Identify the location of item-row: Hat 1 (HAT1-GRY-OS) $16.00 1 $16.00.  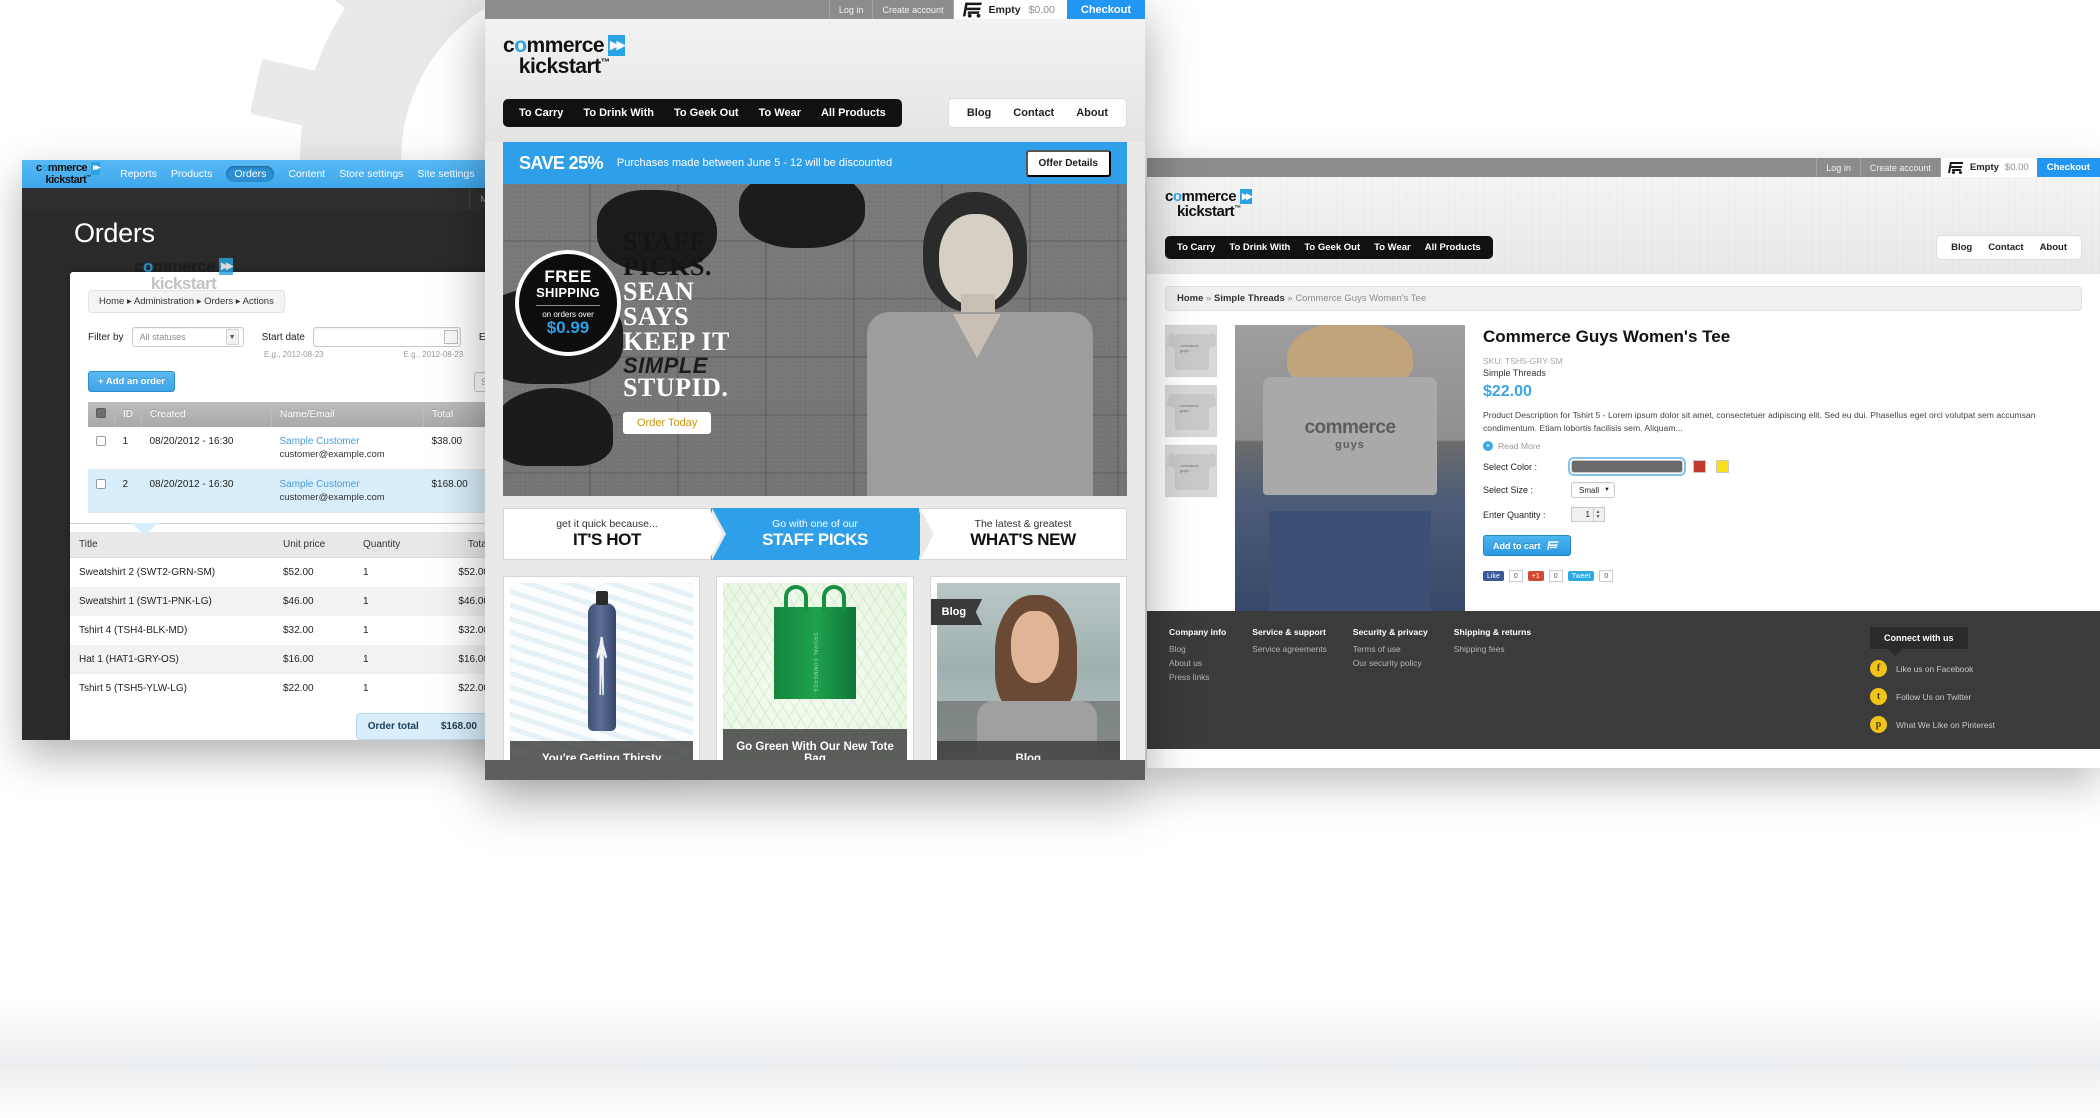
(284, 659).